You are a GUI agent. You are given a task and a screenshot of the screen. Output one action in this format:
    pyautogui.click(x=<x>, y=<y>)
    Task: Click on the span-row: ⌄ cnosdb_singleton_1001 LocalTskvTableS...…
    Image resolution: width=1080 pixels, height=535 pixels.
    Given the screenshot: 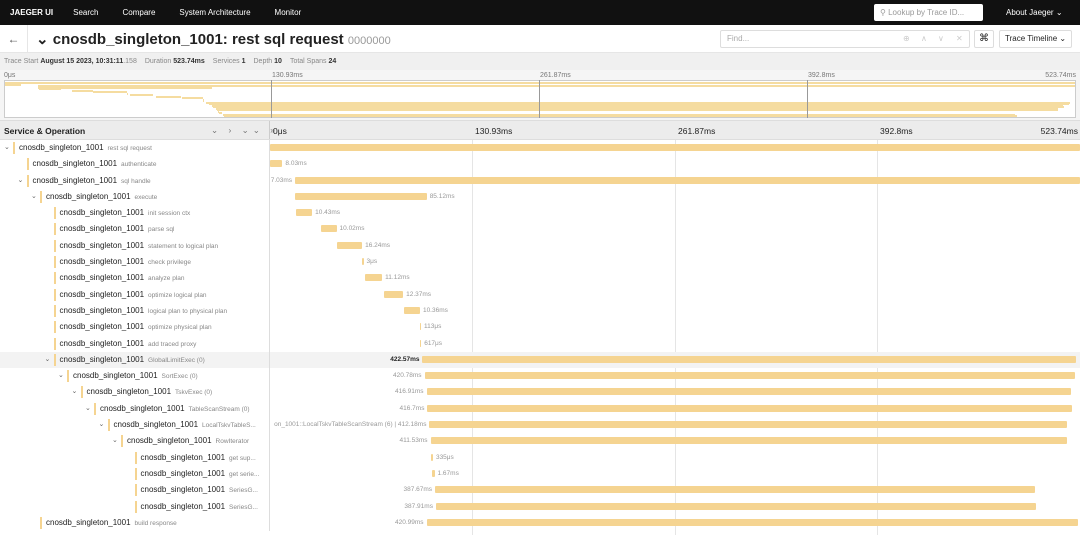 What is the action you would take?
    pyautogui.click(x=540, y=425)
    